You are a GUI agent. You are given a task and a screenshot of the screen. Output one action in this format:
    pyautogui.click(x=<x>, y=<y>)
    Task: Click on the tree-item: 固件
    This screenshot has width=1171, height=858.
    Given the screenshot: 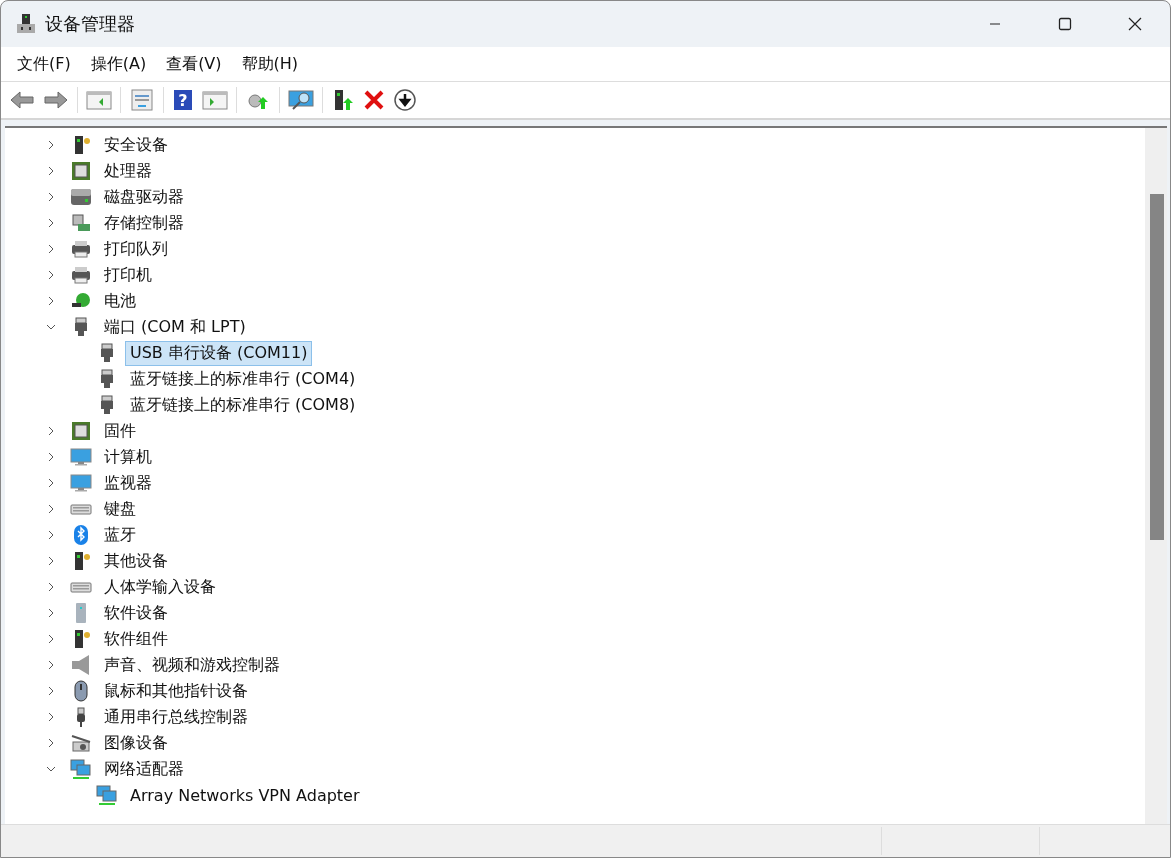 What is the action you would take?
    pyautogui.click(x=120, y=431)
    